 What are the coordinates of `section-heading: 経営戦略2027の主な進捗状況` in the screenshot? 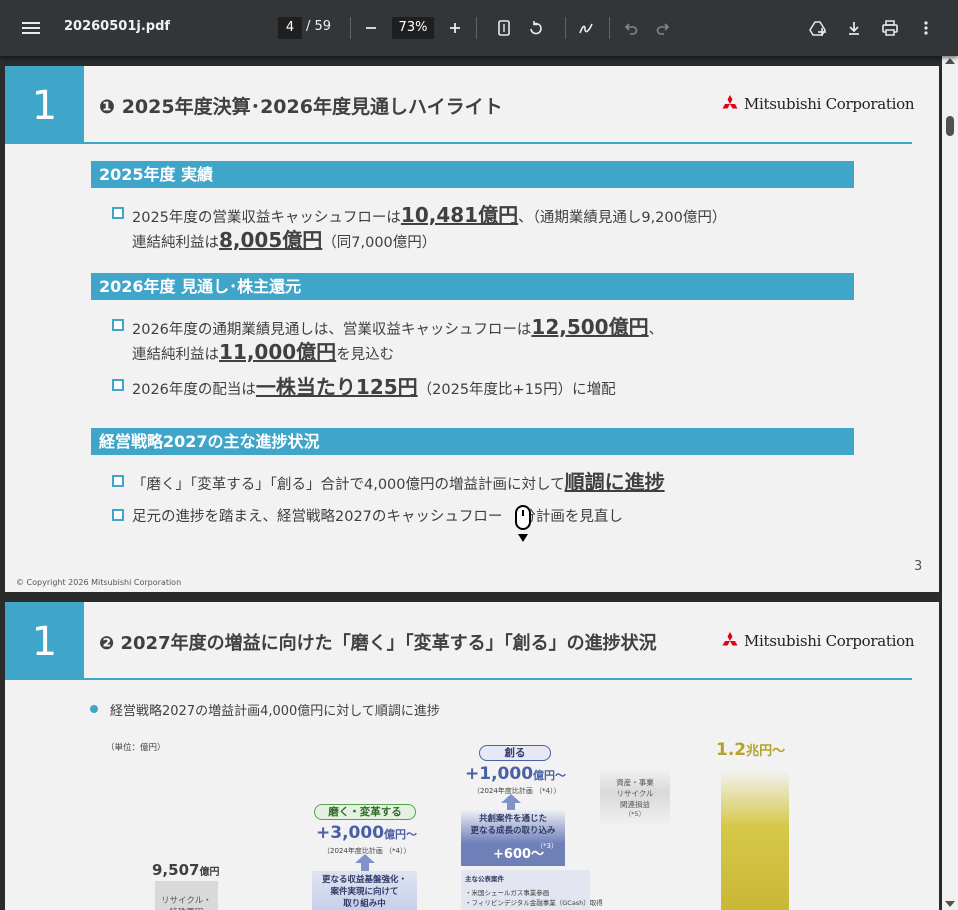 It's located at (472, 441).